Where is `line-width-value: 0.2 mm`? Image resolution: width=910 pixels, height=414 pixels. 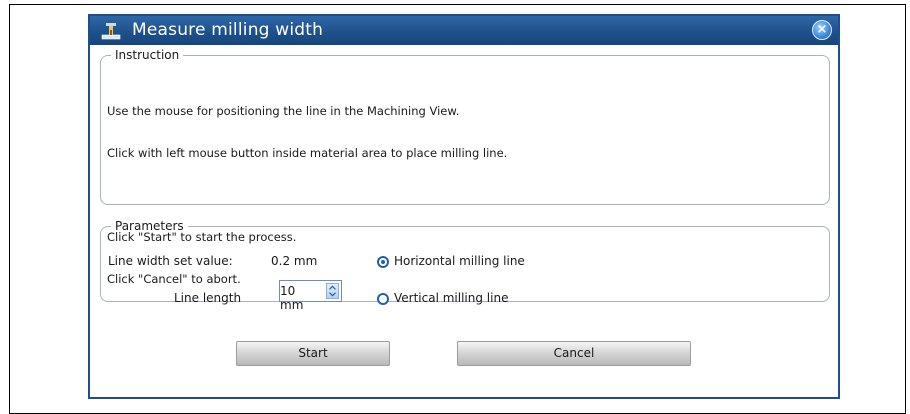 line-width-value: 0.2 mm is located at coordinates (294, 261).